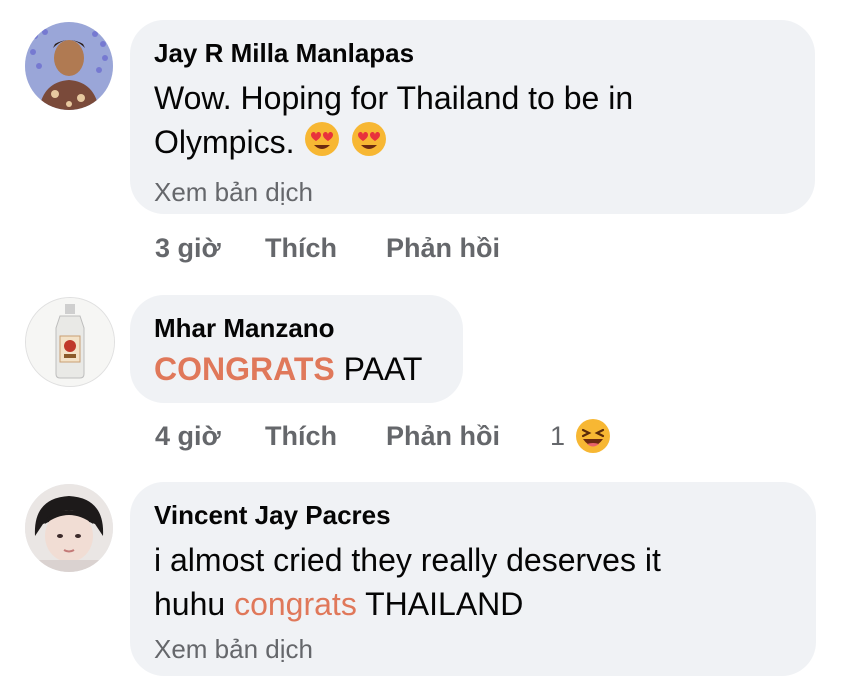  What do you see at coordinates (244, 369) in the screenshot?
I see `highlighted-keyword: CONGRATS` at bounding box center [244, 369].